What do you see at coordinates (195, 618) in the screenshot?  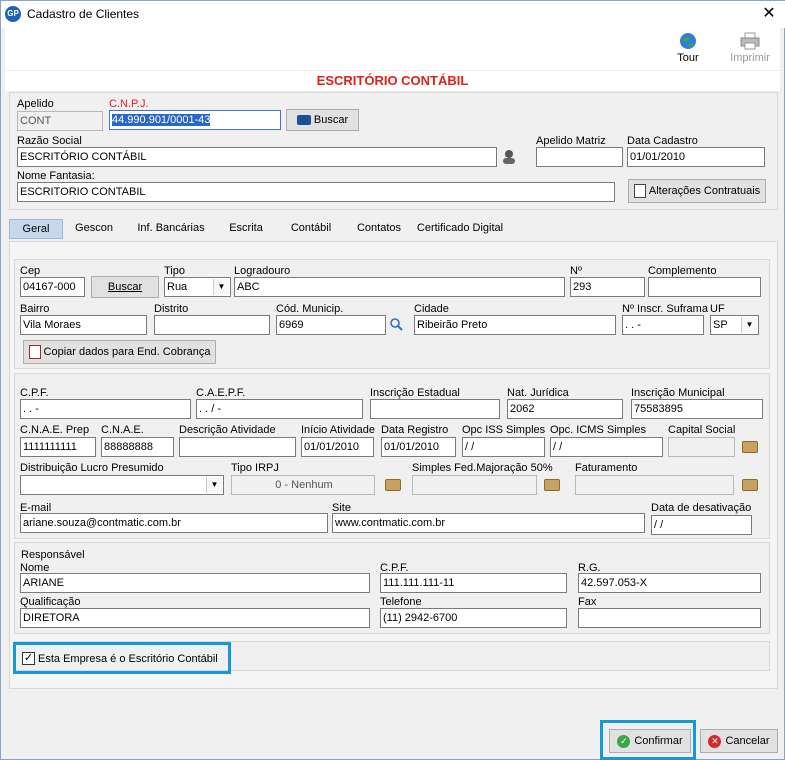 I see `resp-qualificacao-field: DIRETORA` at bounding box center [195, 618].